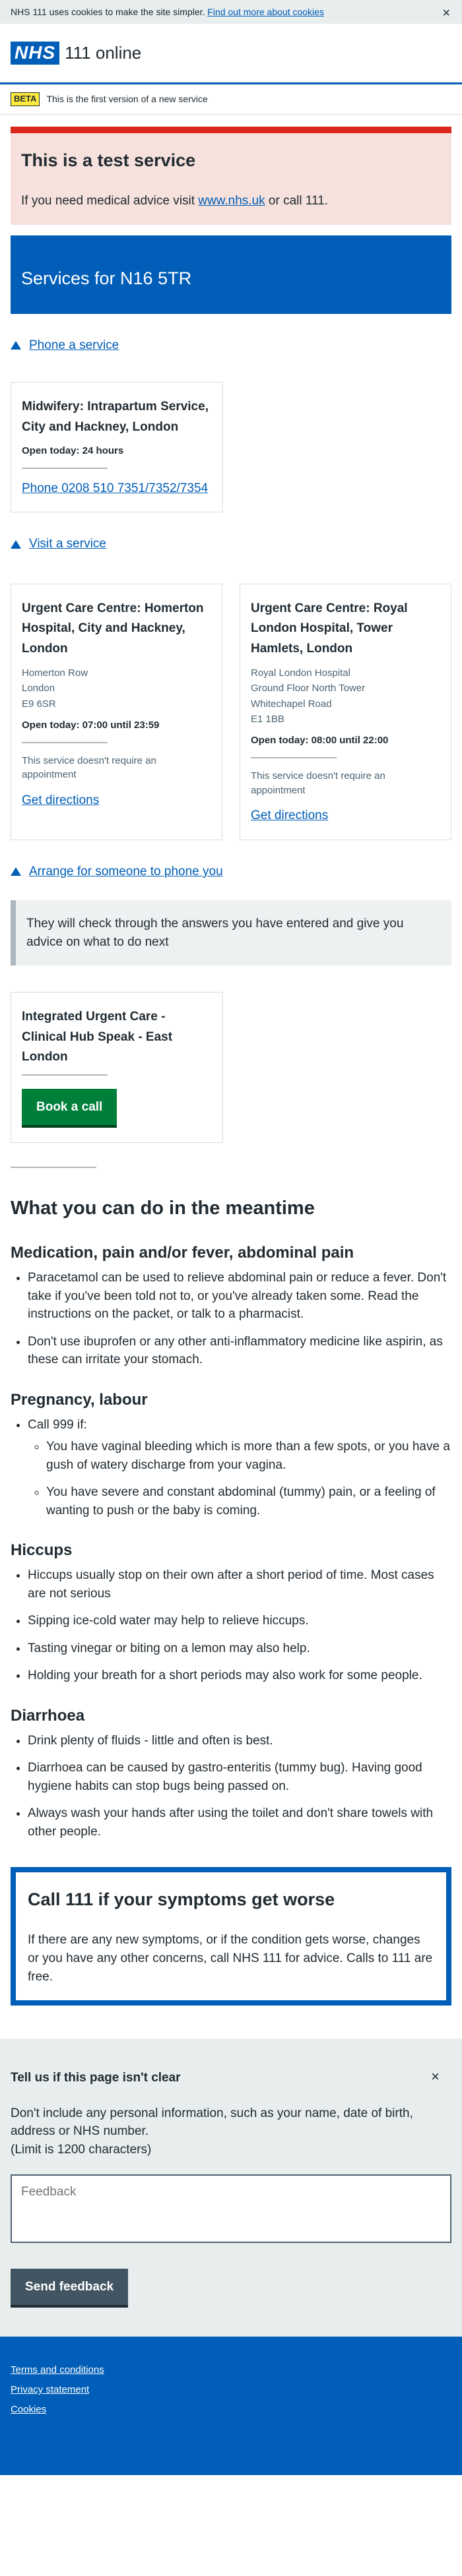 The height and width of the screenshot is (2576, 462). I want to click on visit-service-link: Visit a service, so click(67, 544).